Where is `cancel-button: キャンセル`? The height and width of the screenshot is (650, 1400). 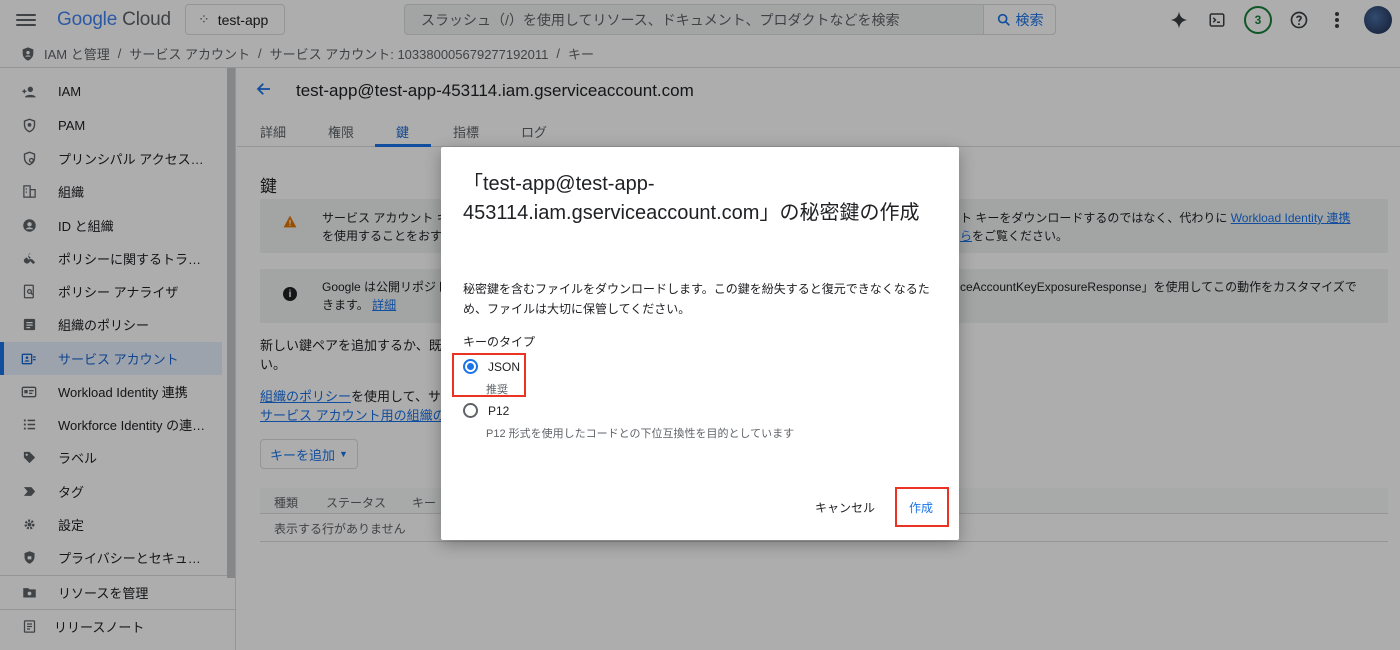 cancel-button: キャンセル is located at coordinates (845, 507).